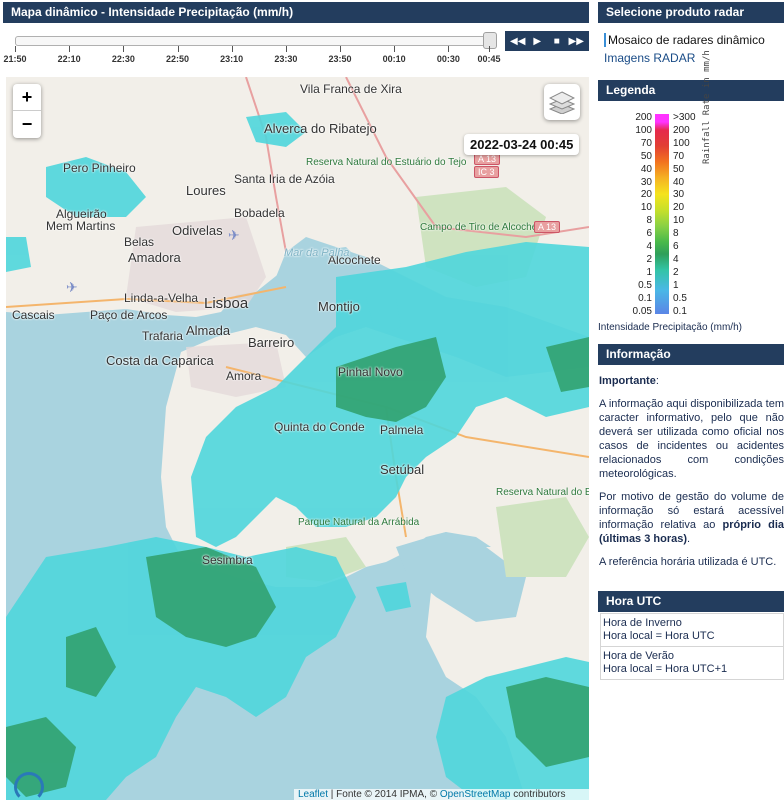 The width and height of the screenshot is (784, 800). What do you see at coordinates (646, 182) in the screenshot?
I see `legend-left-value: 30` at bounding box center [646, 182].